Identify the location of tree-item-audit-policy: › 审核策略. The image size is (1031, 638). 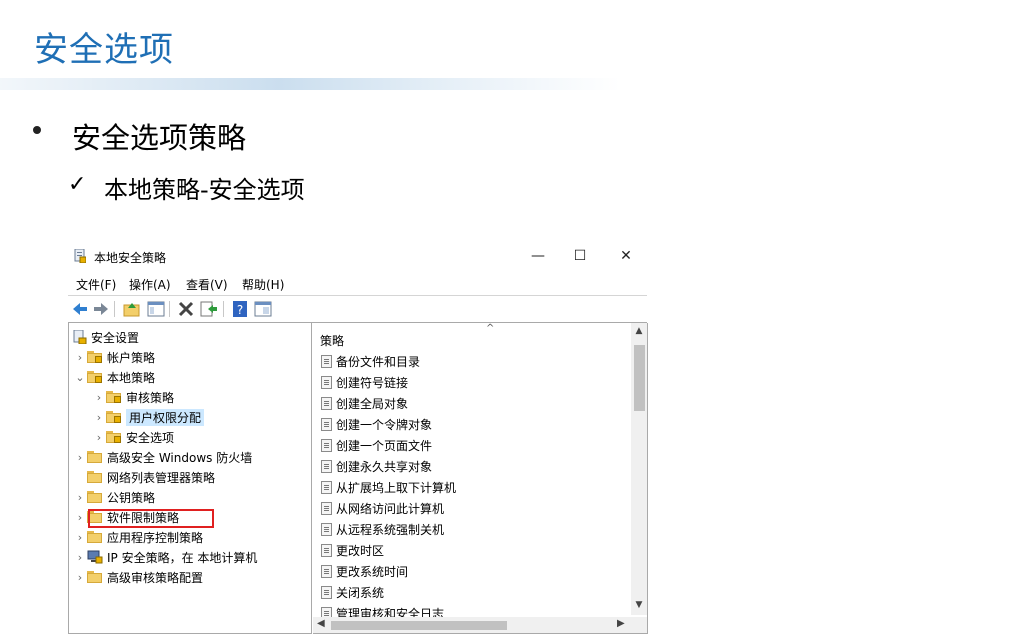
(133, 397).